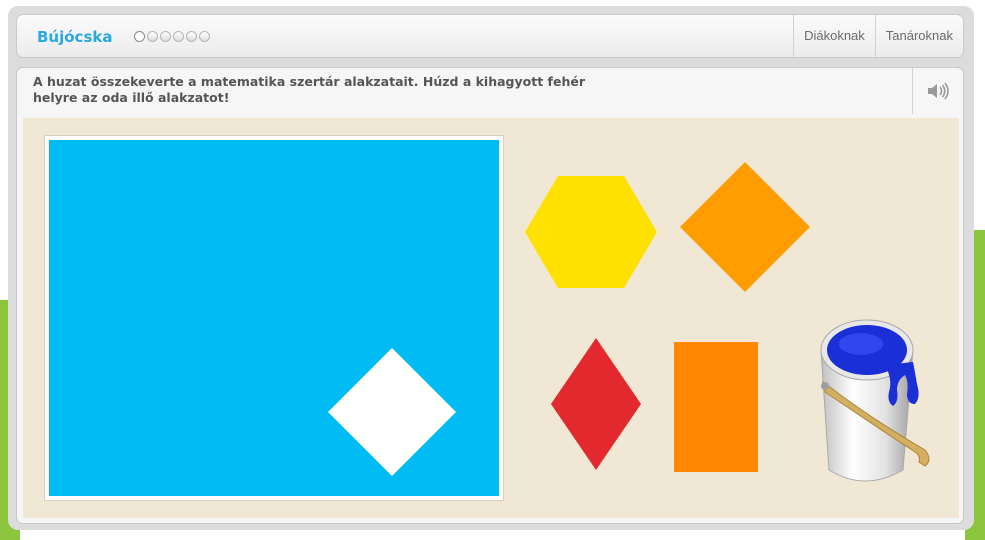 Image resolution: width=985 pixels, height=540 pixels. I want to click on header-nav: Diákoknak Tanároknak, so click(878, 36).